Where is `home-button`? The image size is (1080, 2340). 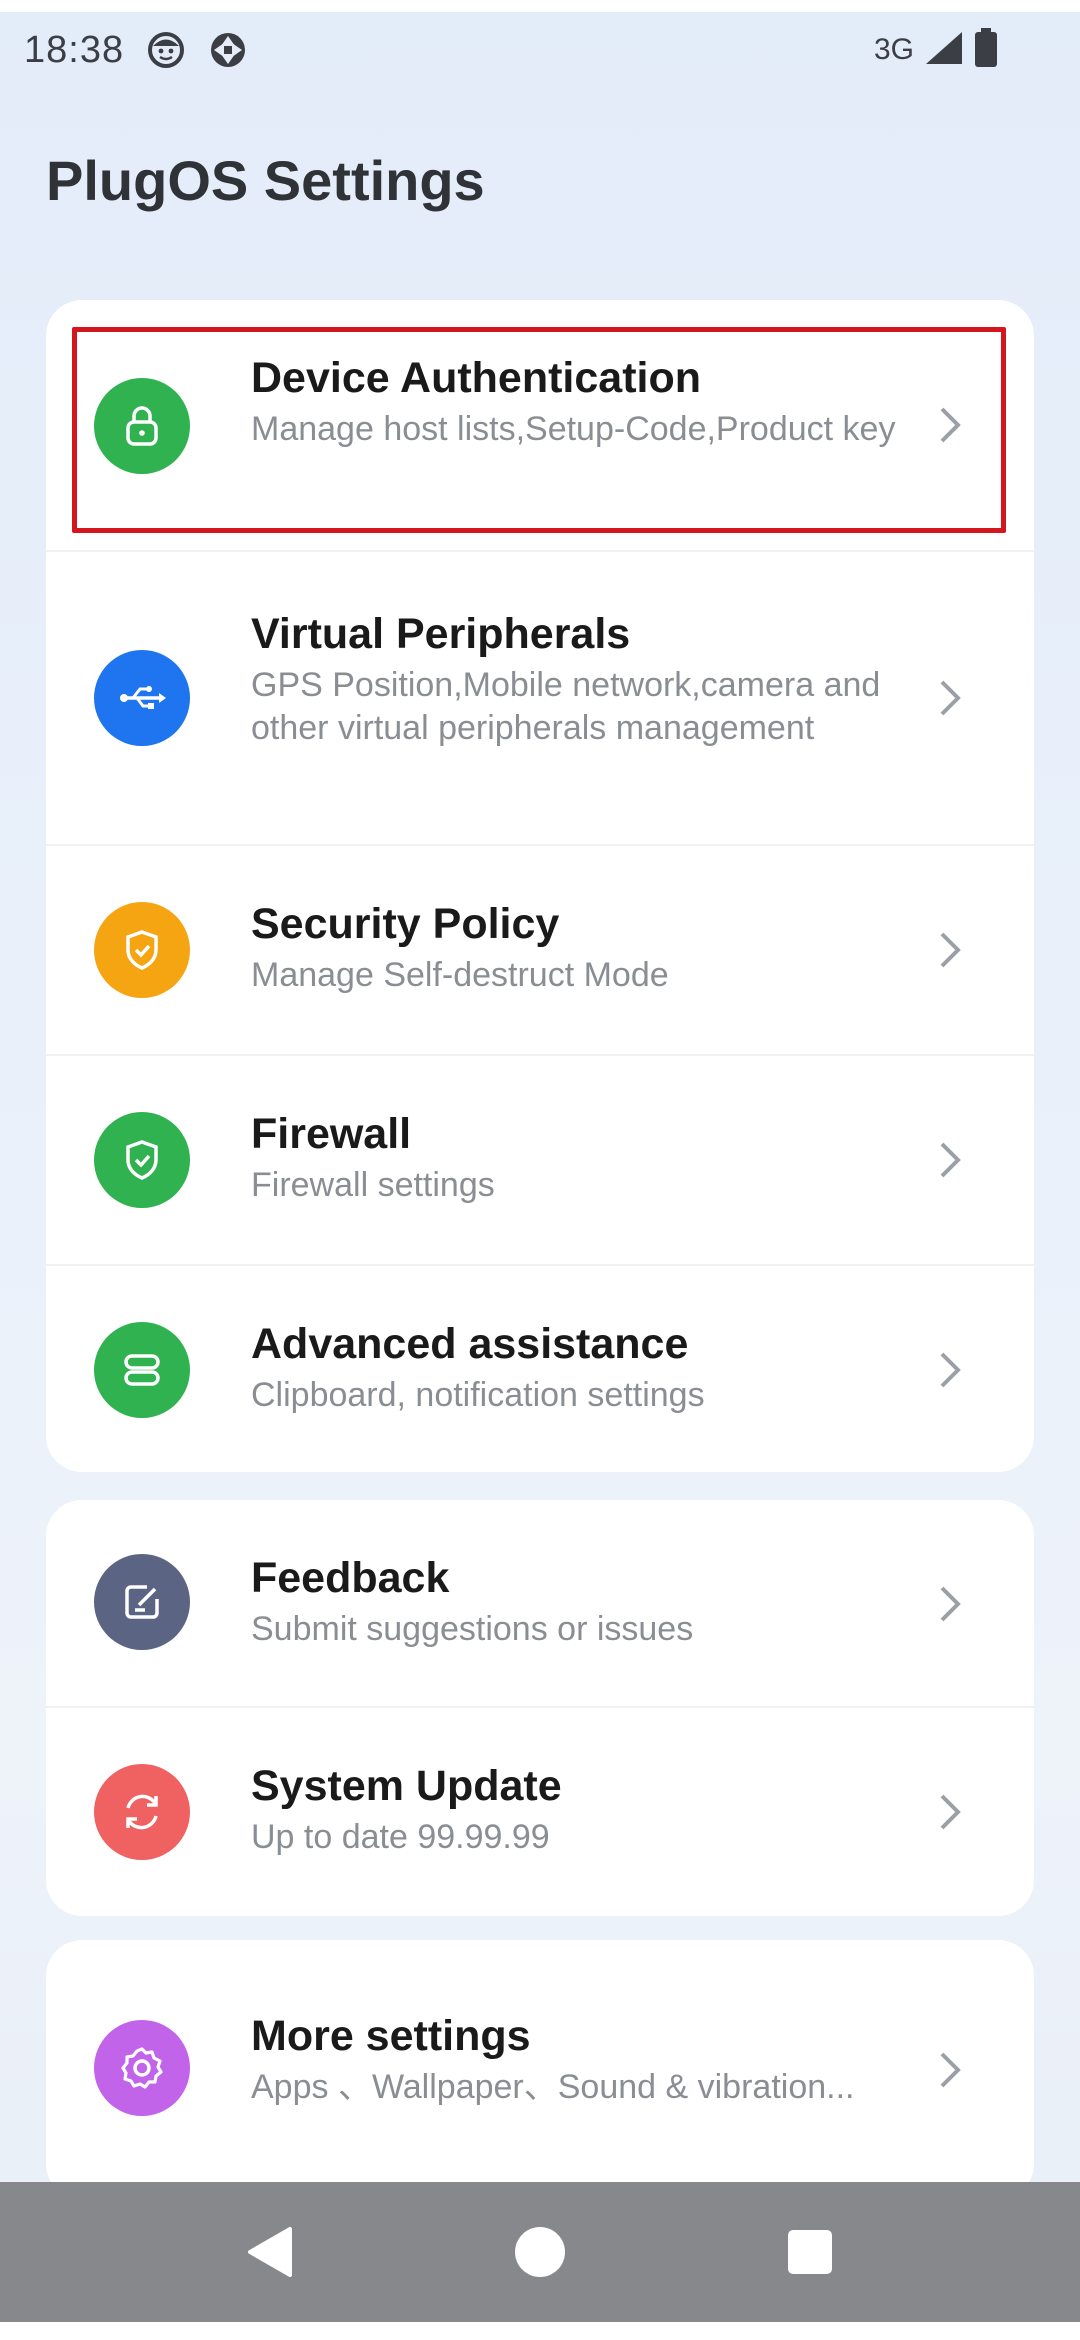 home-button is located at coordinates (540, 2252).